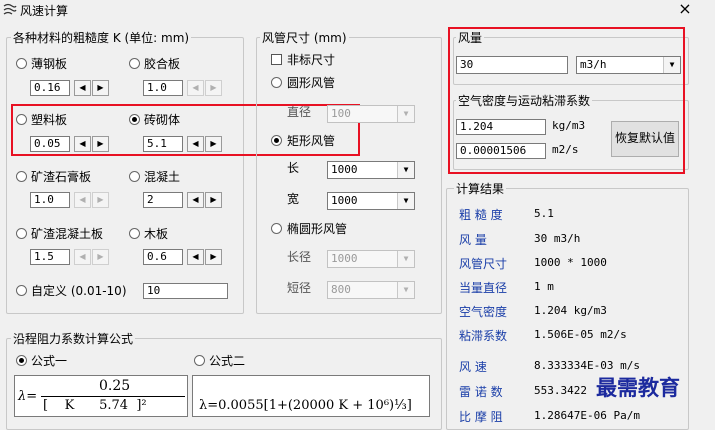 The image size is (715, 430). Describe the element at coordinates (276, 82) in the screenshot. I see `radio-circular` at that location.